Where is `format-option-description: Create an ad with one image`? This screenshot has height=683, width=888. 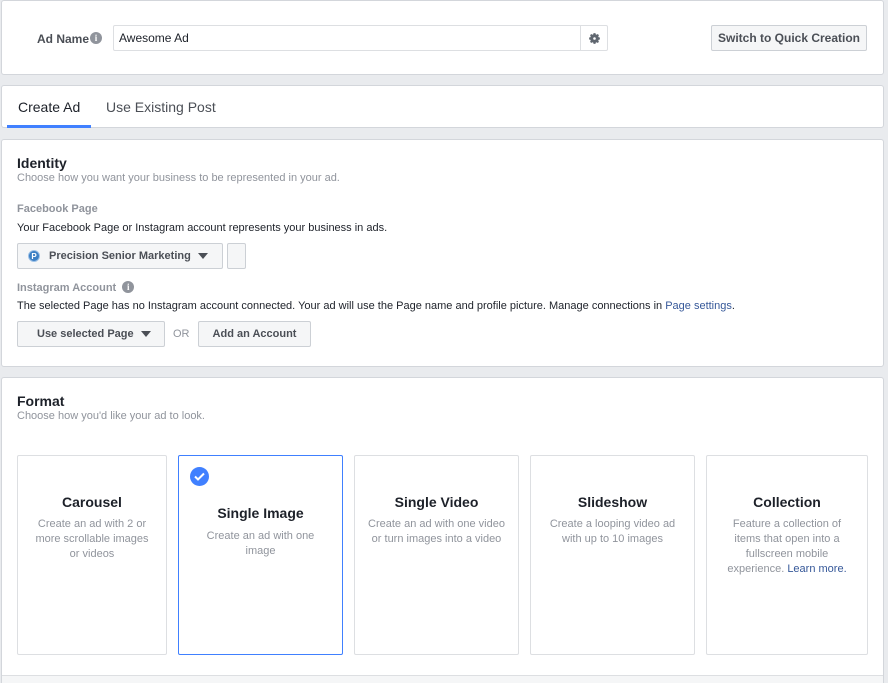 format-option-description: Create an ad with one image is located at coordinates (260, 543).